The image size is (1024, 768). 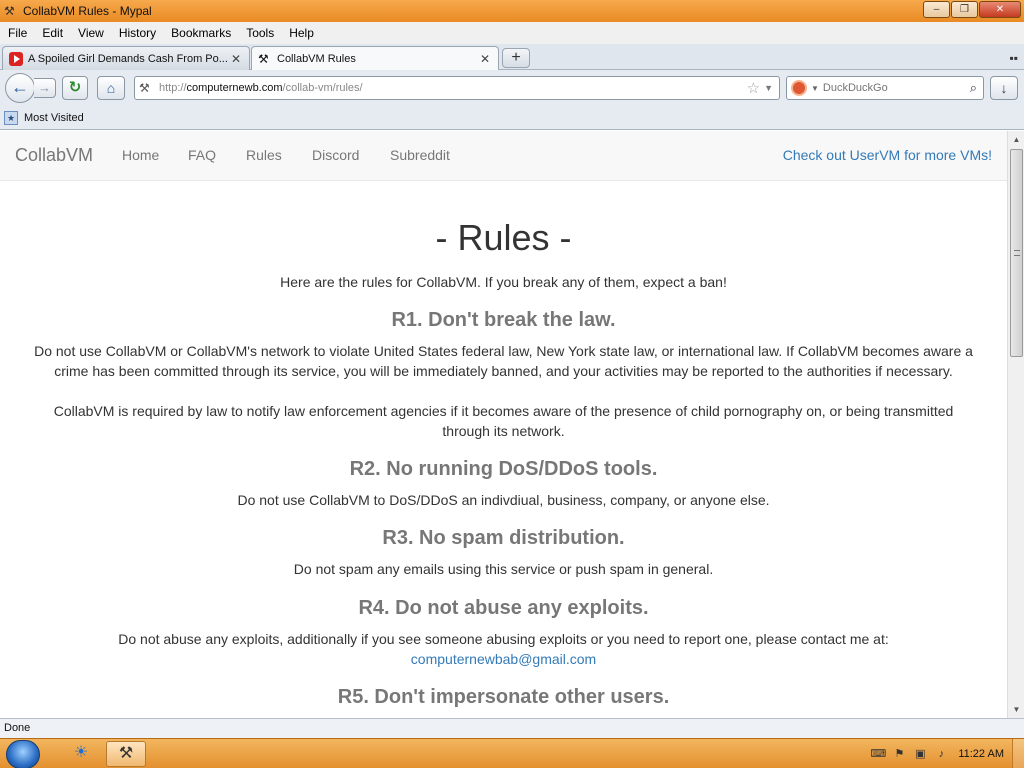 What do you see at coordinates (453, 88) in the screenshot?
I see `url-text: http://computernewb.com/collab-vm/rules/` at bounding box center [453, 88].